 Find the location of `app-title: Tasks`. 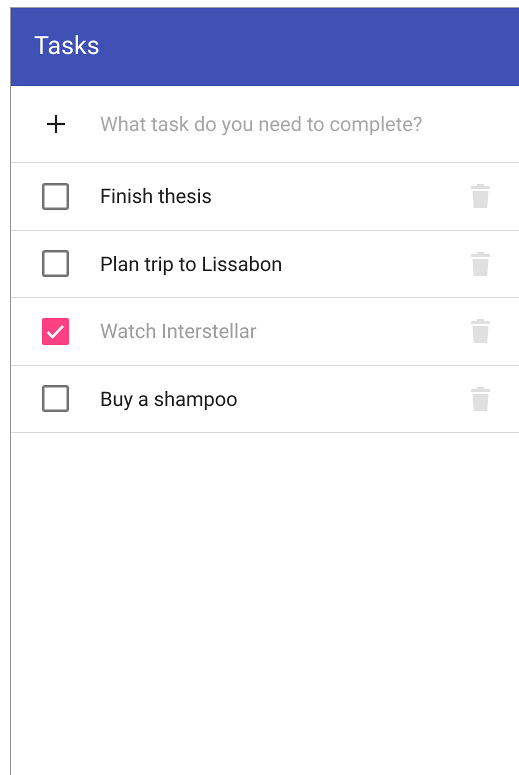

app-title: Tasks is located at coordinates (67, 47).